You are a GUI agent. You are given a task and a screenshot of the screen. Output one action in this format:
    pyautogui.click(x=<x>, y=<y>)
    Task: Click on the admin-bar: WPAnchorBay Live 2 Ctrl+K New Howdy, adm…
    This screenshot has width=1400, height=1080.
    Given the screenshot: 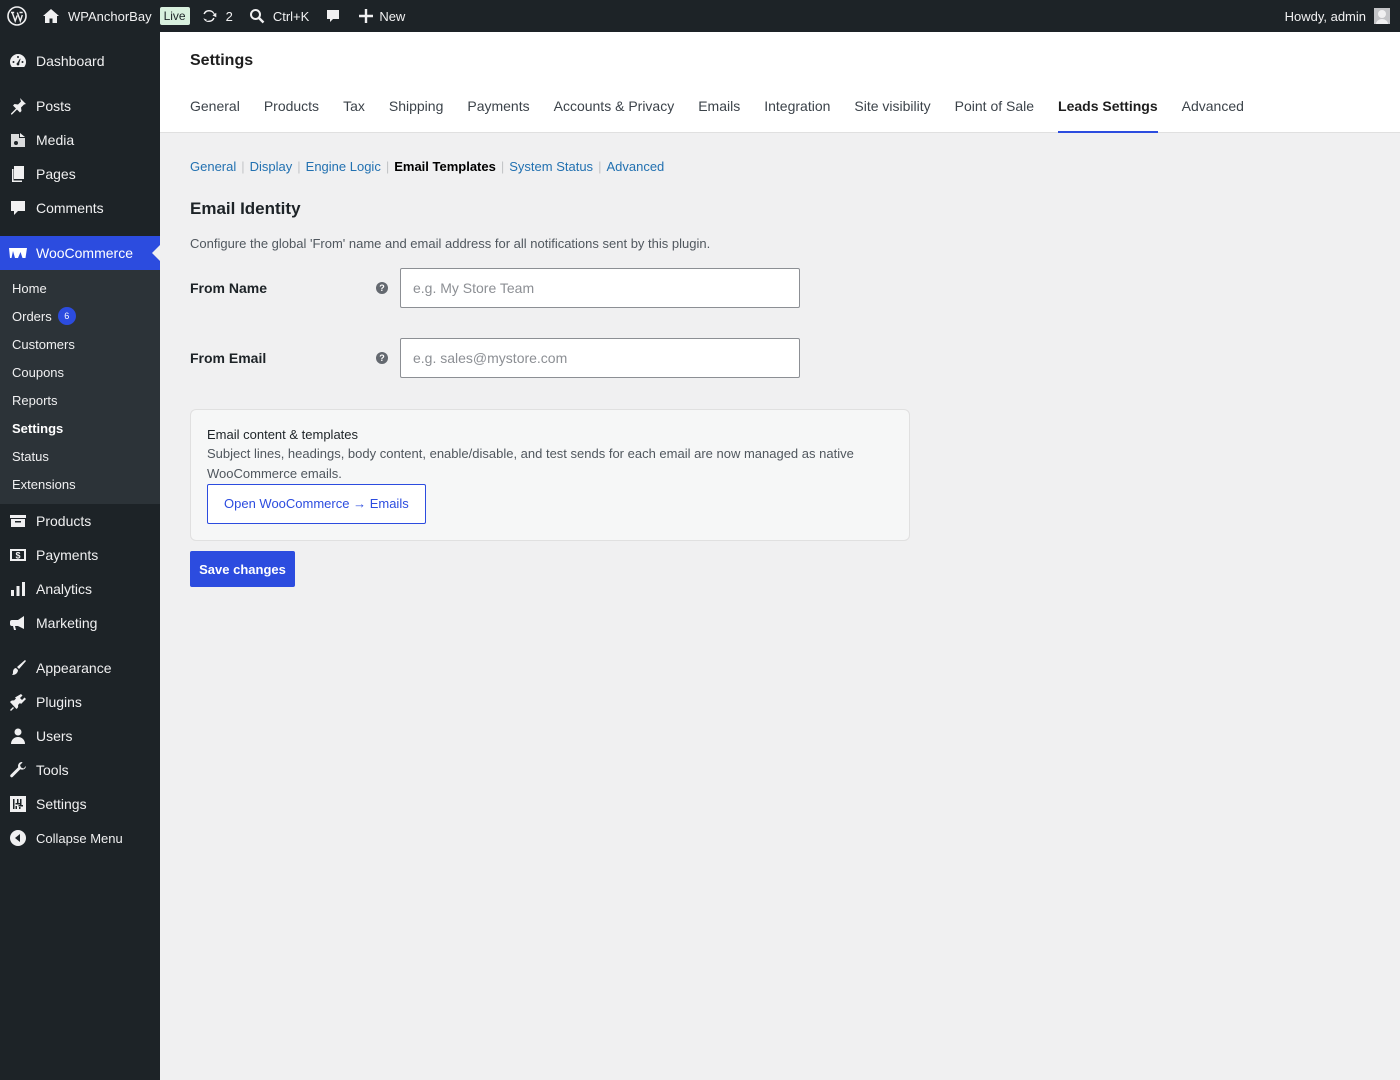 What is the action you would take?
    pyautogui.click(x=700, y=16)
    